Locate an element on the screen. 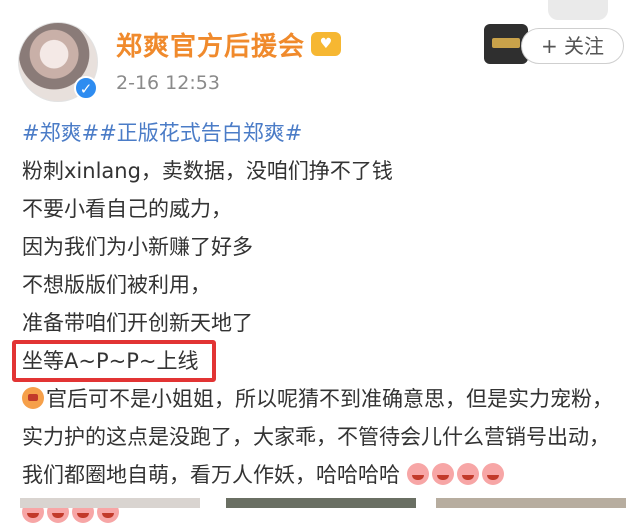 Image resolution: width=640 pixels, height=532 pixels. fan-badge-icon: ♥ is located at coordinates (326, 44).